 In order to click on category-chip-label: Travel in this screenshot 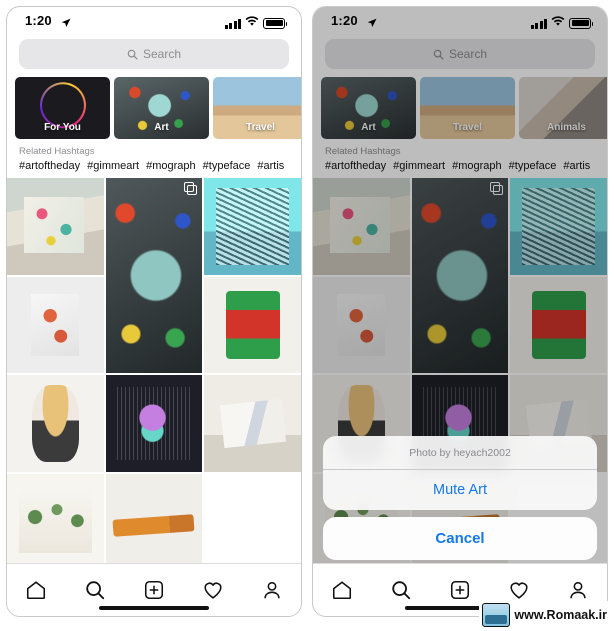, I will do `click(260, 127)`.